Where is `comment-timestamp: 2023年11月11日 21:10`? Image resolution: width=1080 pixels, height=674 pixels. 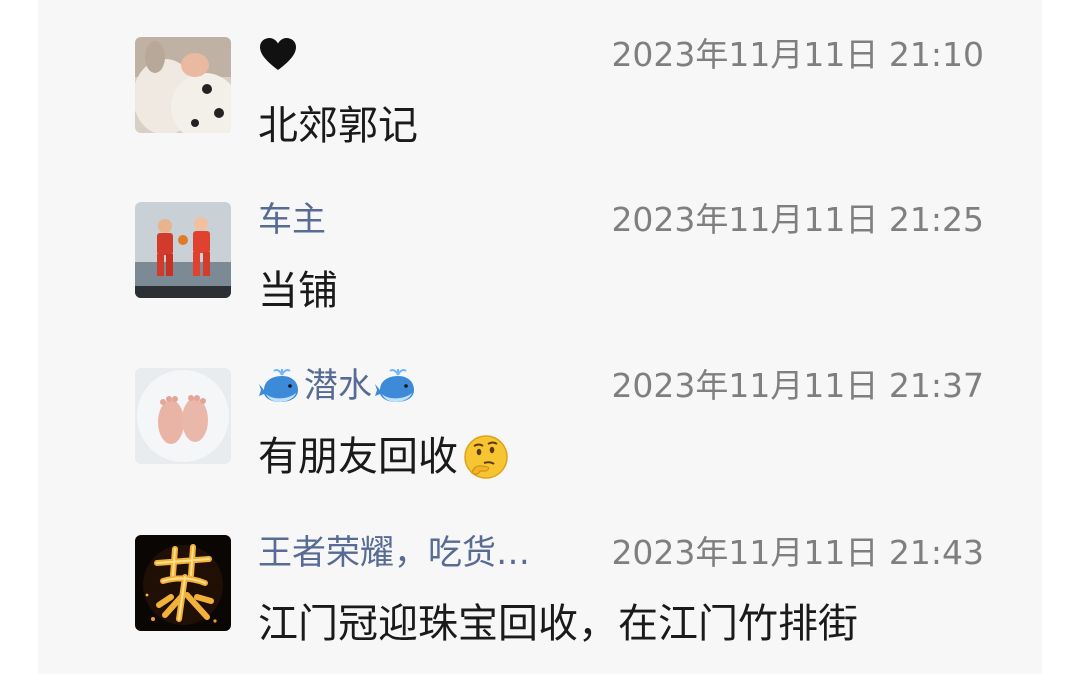
comment-timestamp: 2023年11月11日 21:10 is located at coordinates (797, 54).